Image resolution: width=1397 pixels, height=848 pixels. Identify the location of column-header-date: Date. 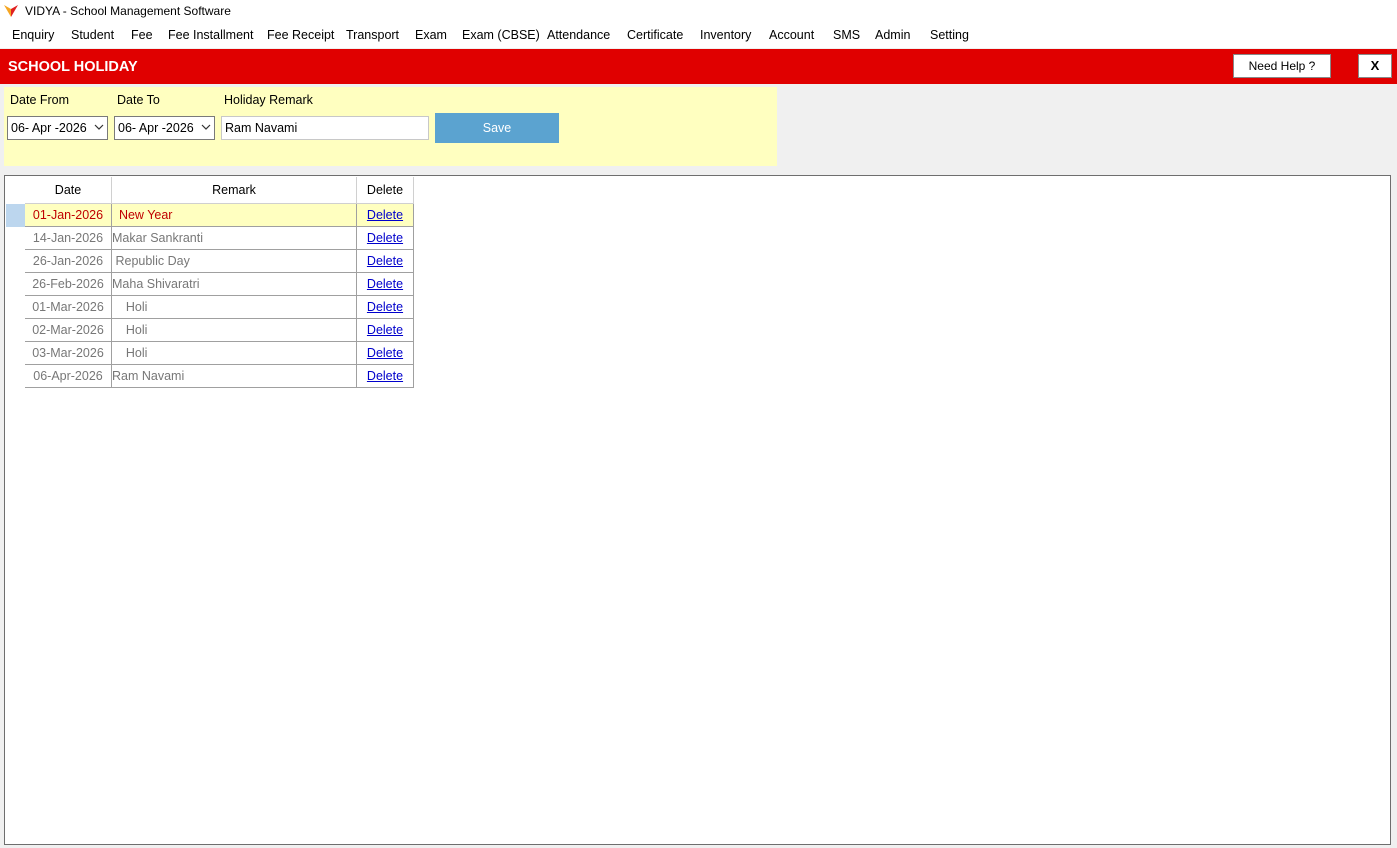
(68, 190).